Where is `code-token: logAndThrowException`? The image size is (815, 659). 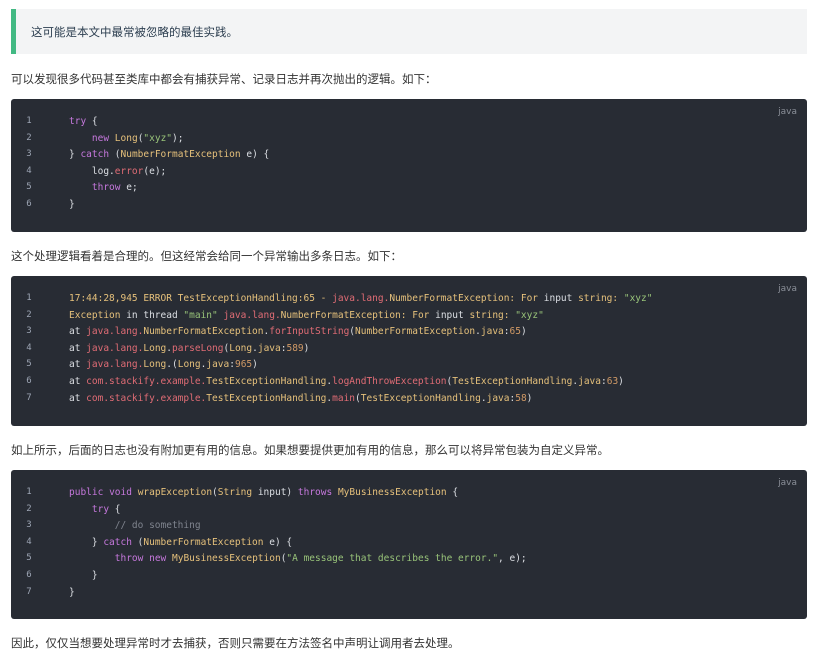 code-token: logAndThrowException is located at coordinates (389, 381).